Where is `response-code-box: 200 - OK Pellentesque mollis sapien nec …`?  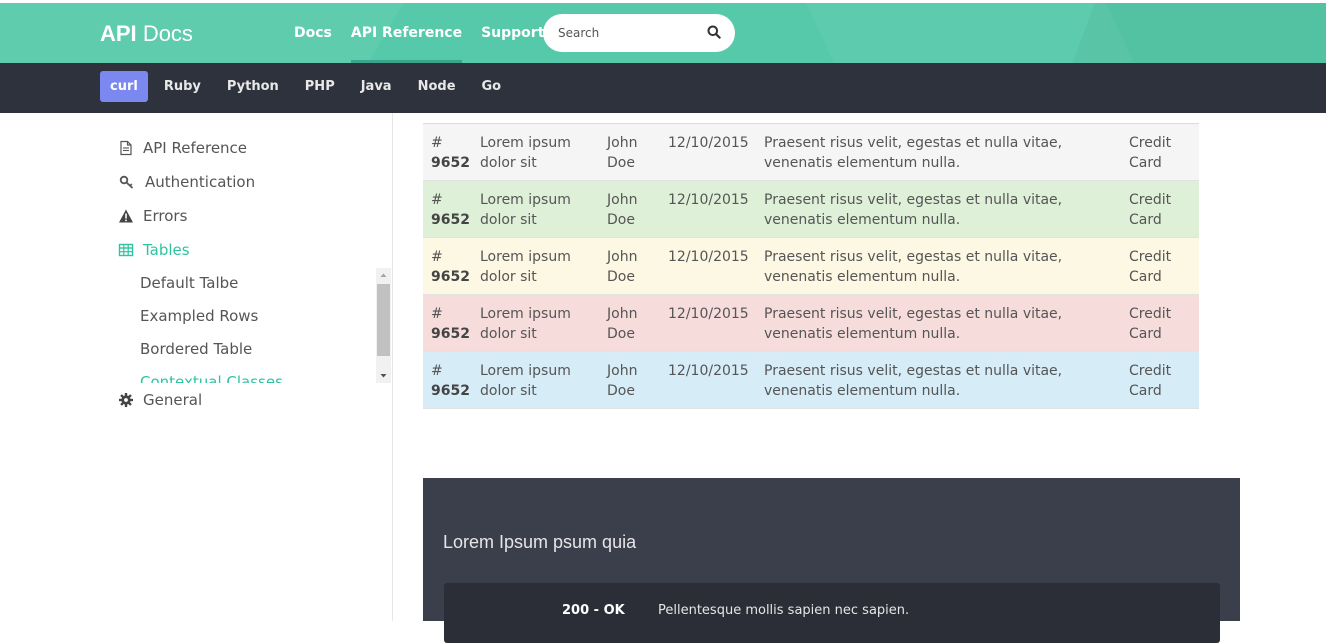
response-code-box: 200 - OK Pellentesque mollis sapien nec … is located at coordinates (832, 613).